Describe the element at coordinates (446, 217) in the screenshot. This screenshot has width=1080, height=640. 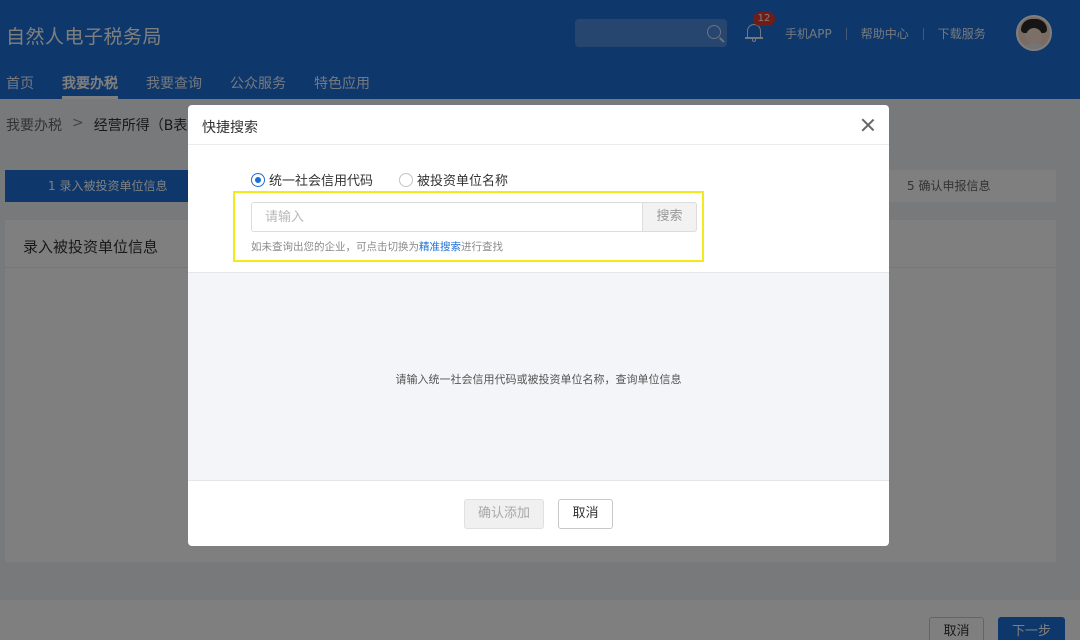
I see `search-input` at that location.